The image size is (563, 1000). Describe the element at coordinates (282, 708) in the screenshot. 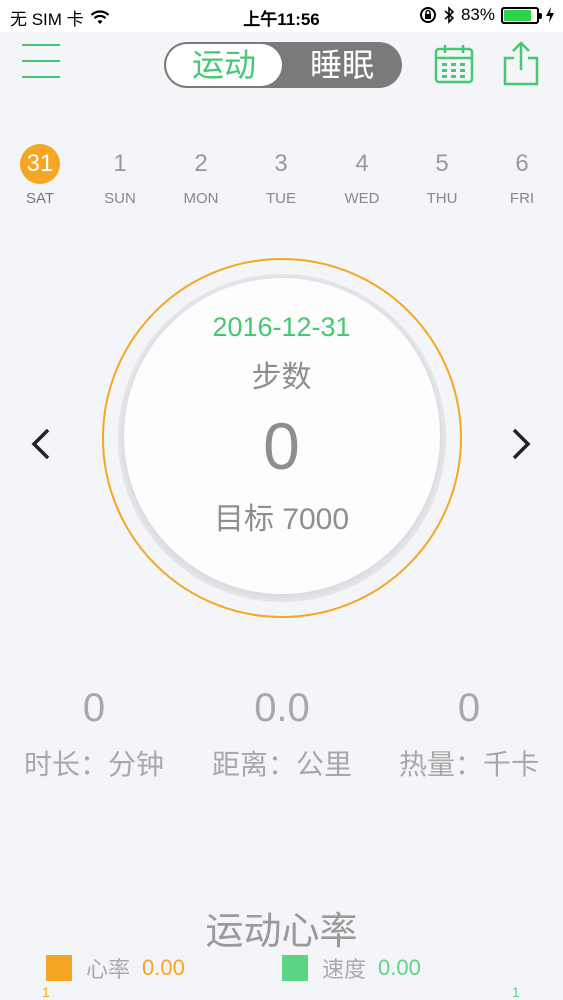

I see `stat-value: 0.0` at that location.